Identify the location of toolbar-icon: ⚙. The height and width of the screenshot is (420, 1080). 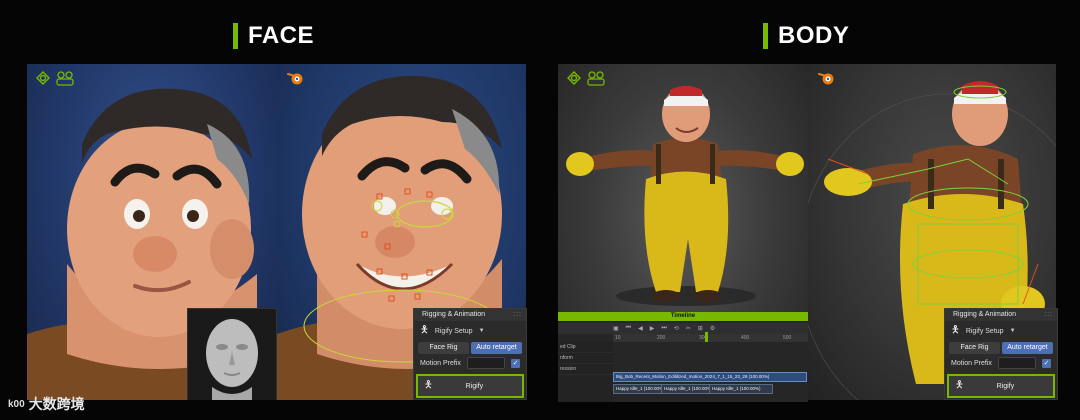
(712, 328).